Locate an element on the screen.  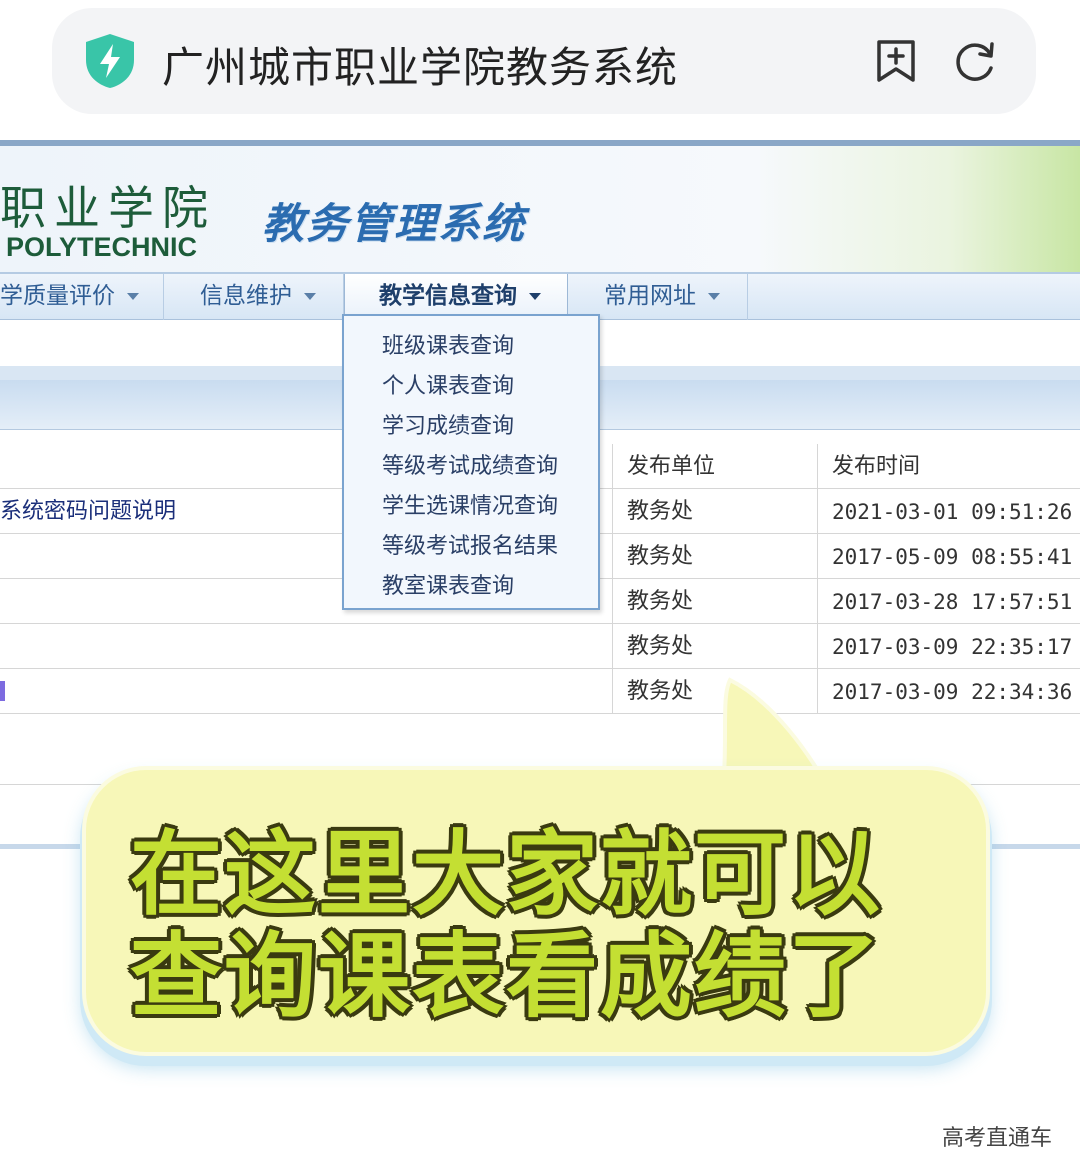
menu-item-level-exam-registration: 等级考试报名结果 is located at coordinates (470, 544).